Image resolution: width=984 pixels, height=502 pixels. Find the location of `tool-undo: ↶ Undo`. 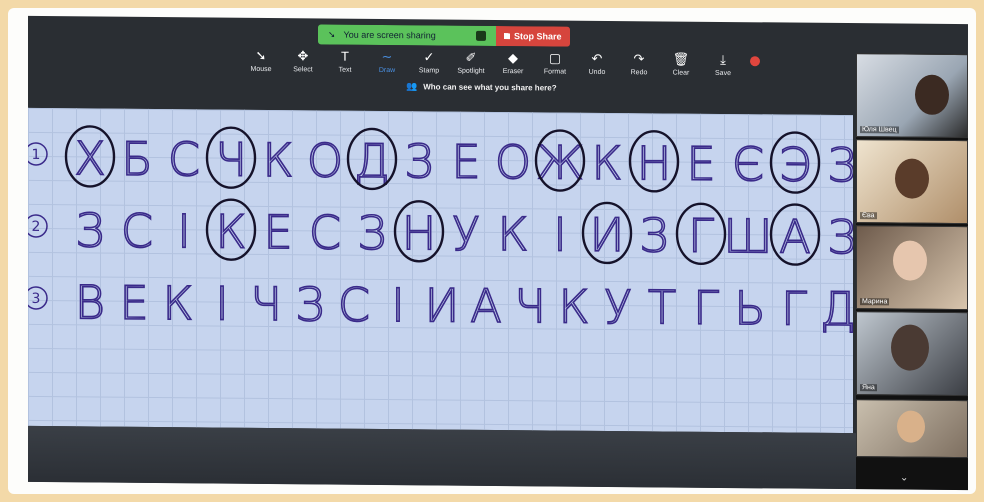

tool-undo: ↶ Undo is located at coordinates (597, 63).